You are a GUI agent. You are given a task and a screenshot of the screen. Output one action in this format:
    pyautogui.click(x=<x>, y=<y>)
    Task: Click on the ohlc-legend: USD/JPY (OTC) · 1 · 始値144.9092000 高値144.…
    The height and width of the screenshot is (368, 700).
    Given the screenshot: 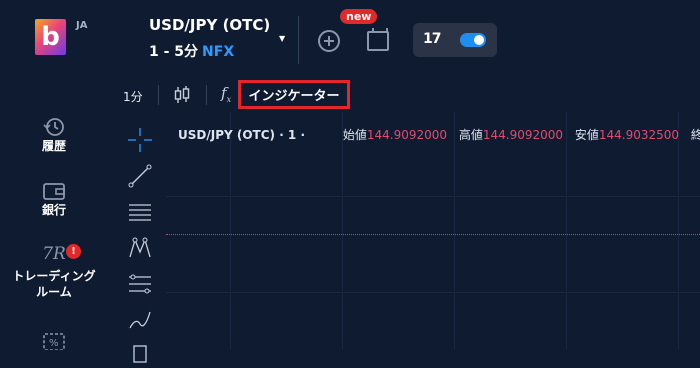 What is the action you would take?
    pyautogui.click(x=439, y=134)
    